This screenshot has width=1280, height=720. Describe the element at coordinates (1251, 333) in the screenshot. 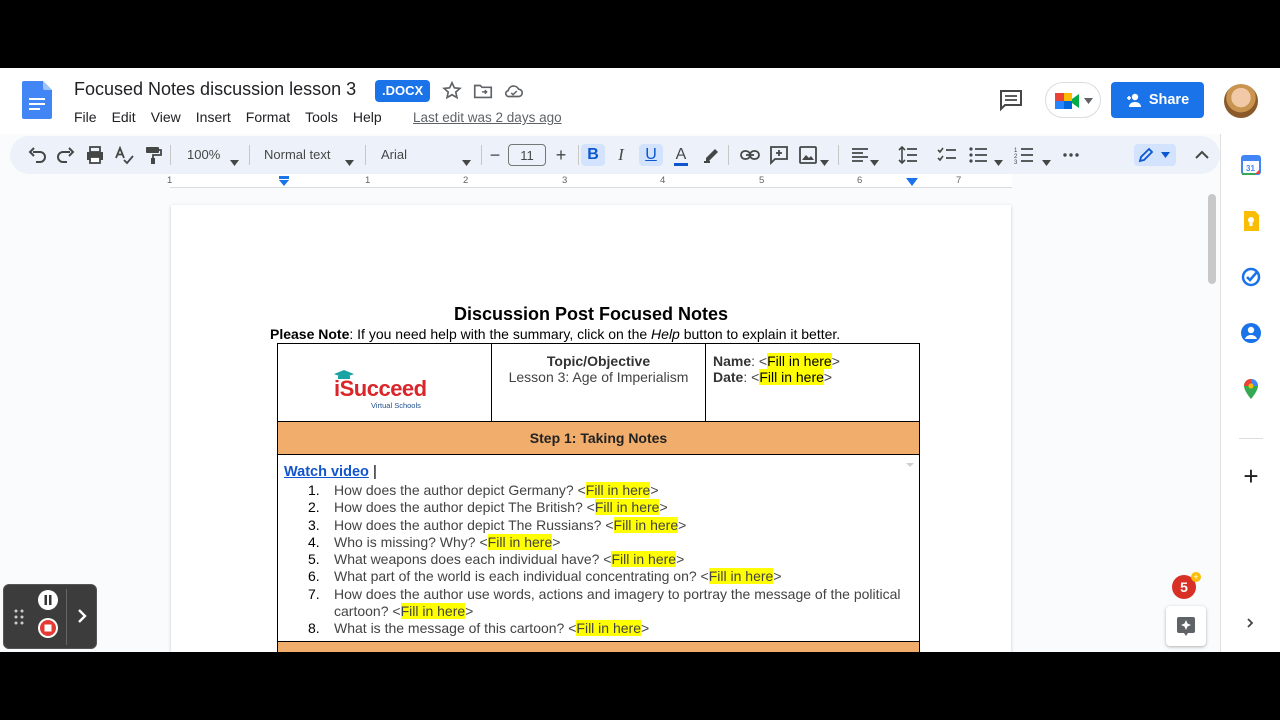

I see `contacts-icon` at that location.